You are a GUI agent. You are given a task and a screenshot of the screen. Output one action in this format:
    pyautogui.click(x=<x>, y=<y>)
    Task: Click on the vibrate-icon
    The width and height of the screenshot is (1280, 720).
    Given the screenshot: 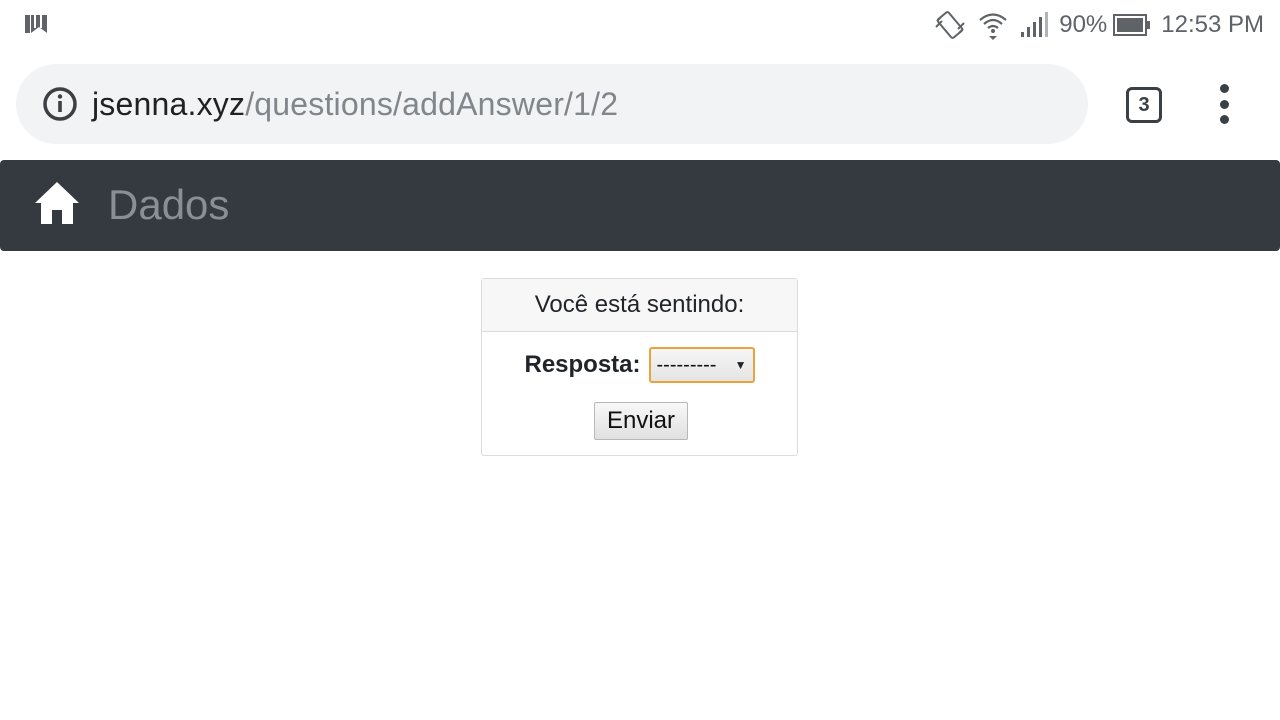 What is the action you would take?
    pyautogui.click(x=950, y=25)
    